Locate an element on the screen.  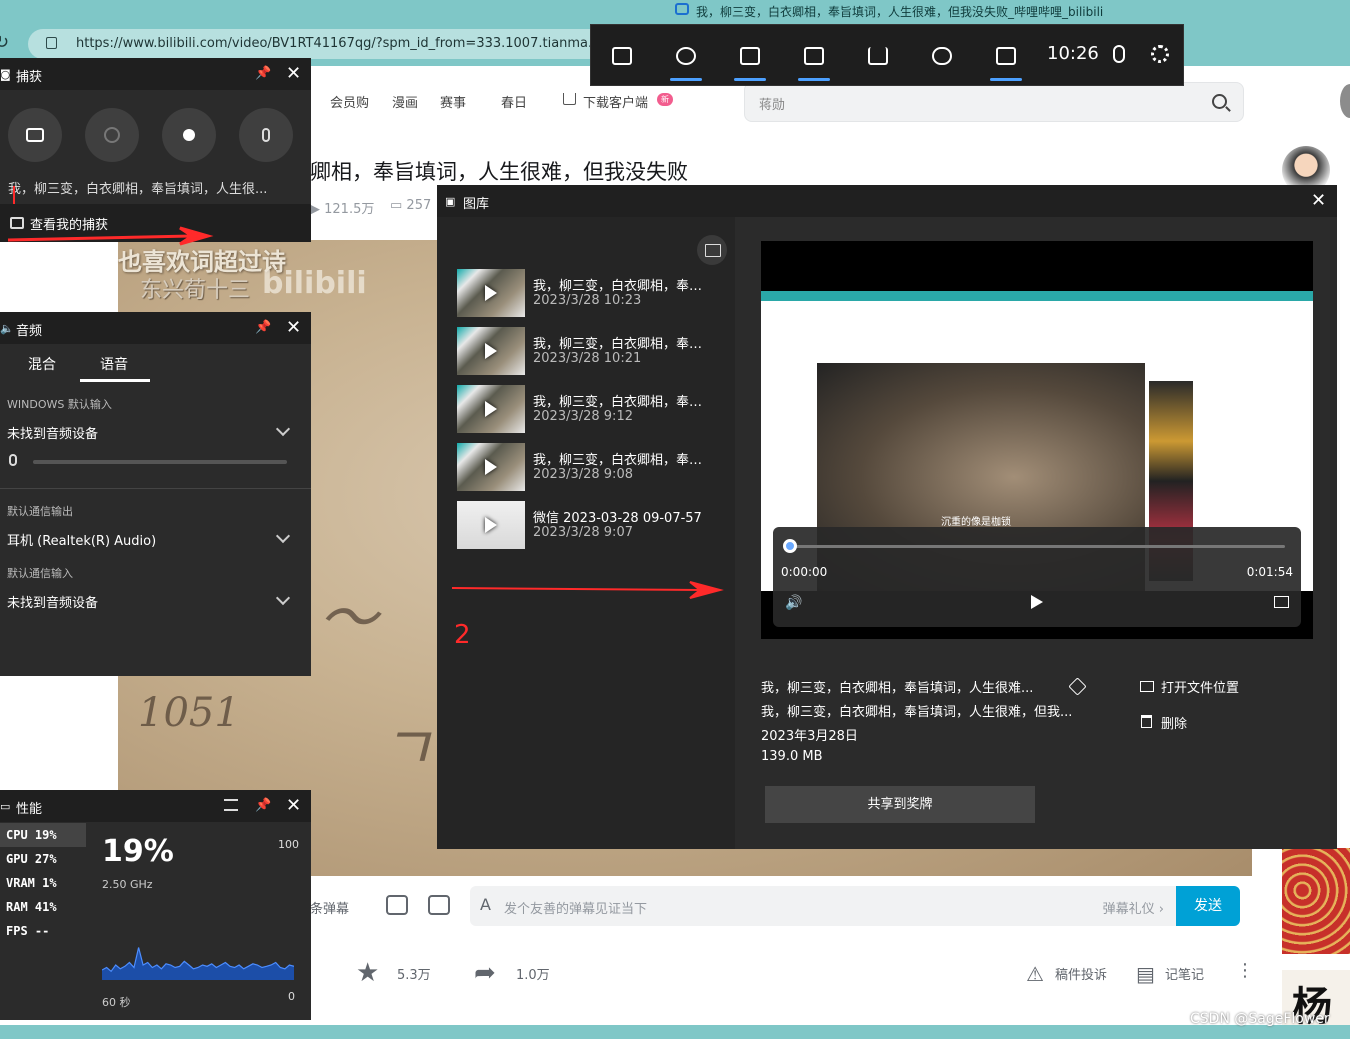
browser-tab-title: 我，柳三变，白衣卿相，奉旨填词，人生很难，但我没失败_哔哩哔哩_bilibili is located at coordinates (899, 11).